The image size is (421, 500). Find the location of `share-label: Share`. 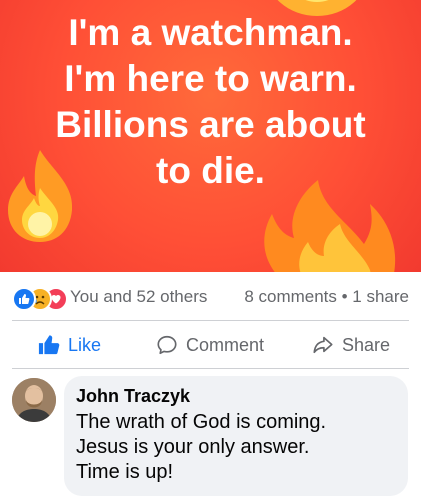

share-label: Share is located at coordinates (366, 344).